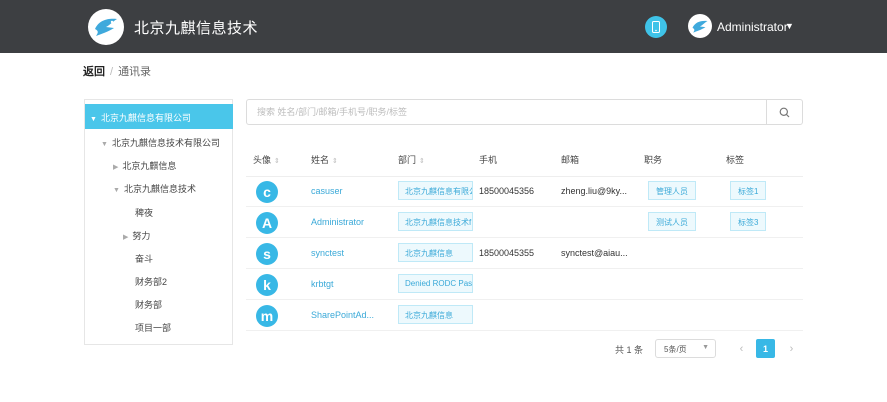 This screenshot has width=887, height=402. I want to click on tree-node: 财务部2, so click(151, 281).